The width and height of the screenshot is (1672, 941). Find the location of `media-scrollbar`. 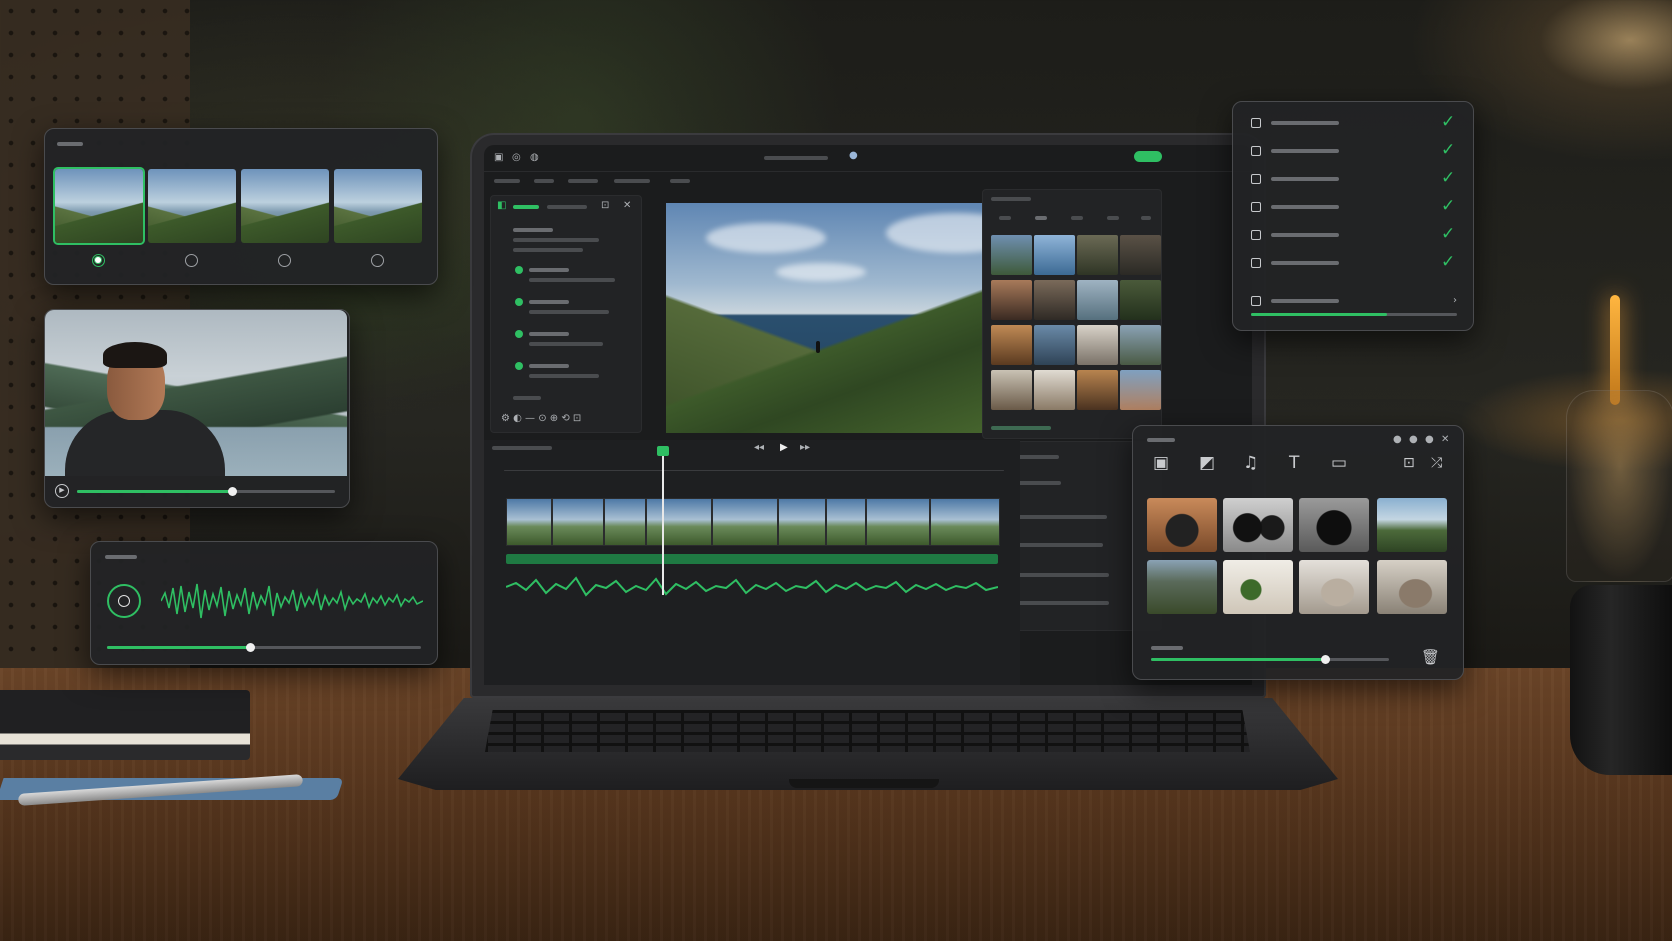

media-scrollbar is located at coordinates (1021, 428).